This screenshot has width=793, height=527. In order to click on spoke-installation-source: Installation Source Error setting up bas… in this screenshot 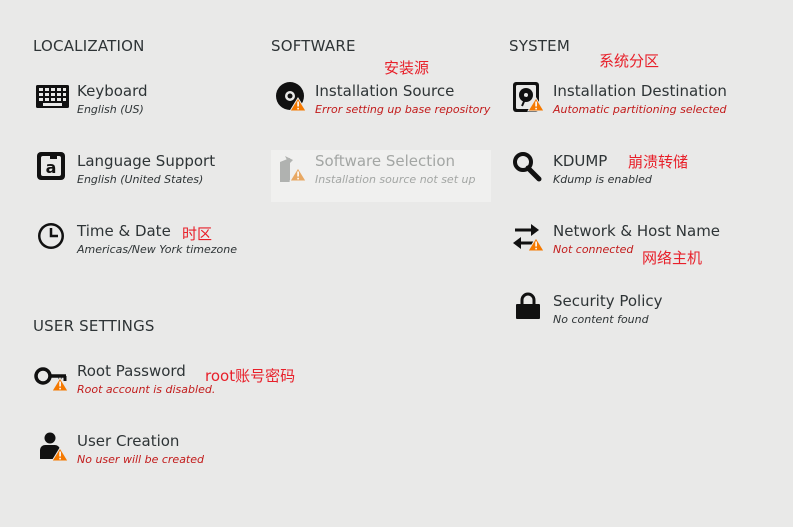, I will do `click(381, 108)`.